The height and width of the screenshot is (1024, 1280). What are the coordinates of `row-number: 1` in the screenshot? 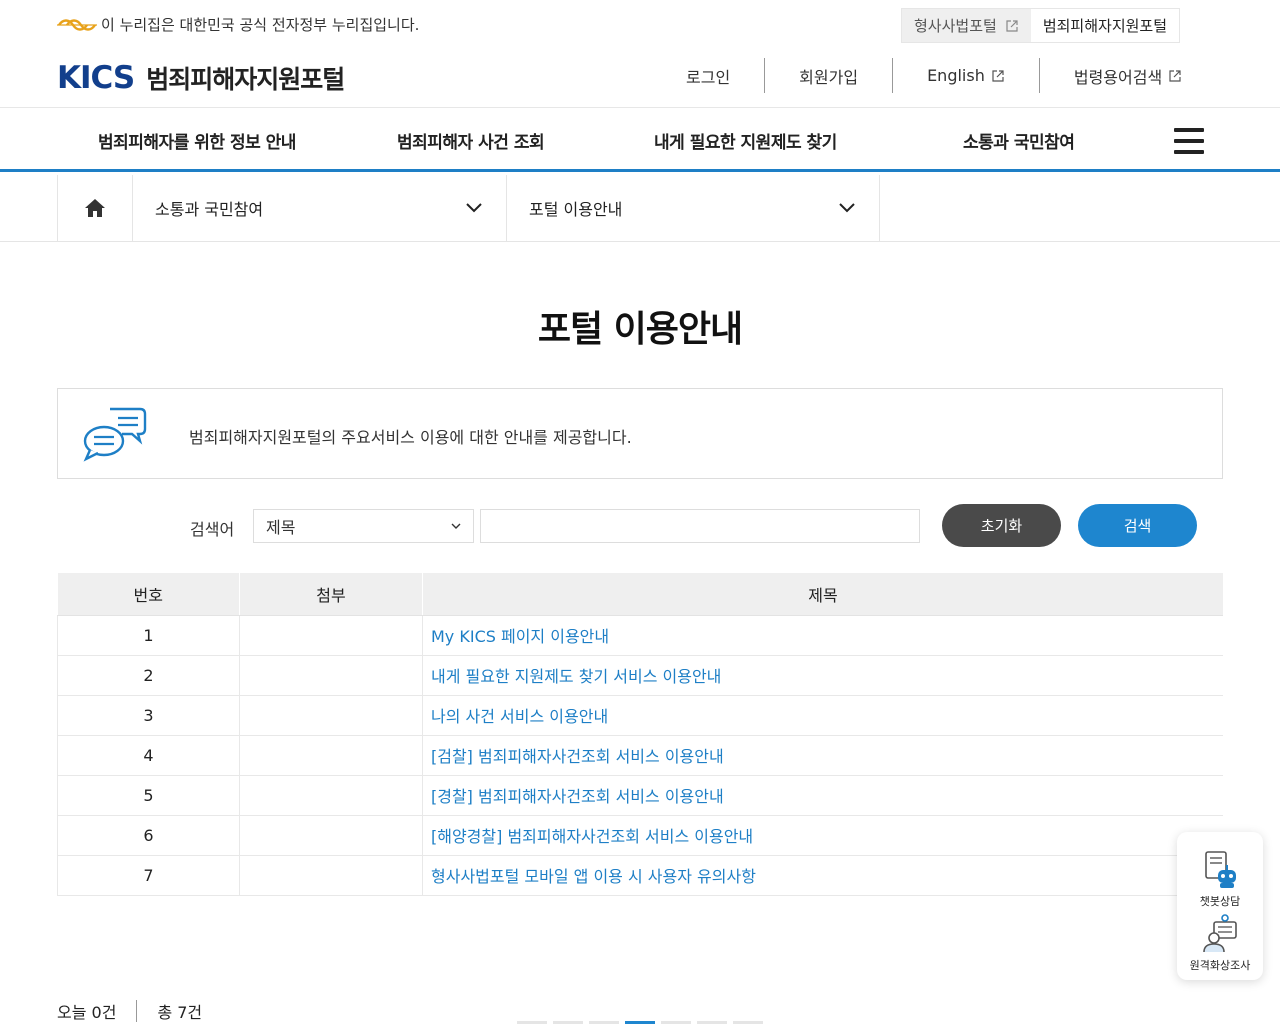 It's located at (148, 635).